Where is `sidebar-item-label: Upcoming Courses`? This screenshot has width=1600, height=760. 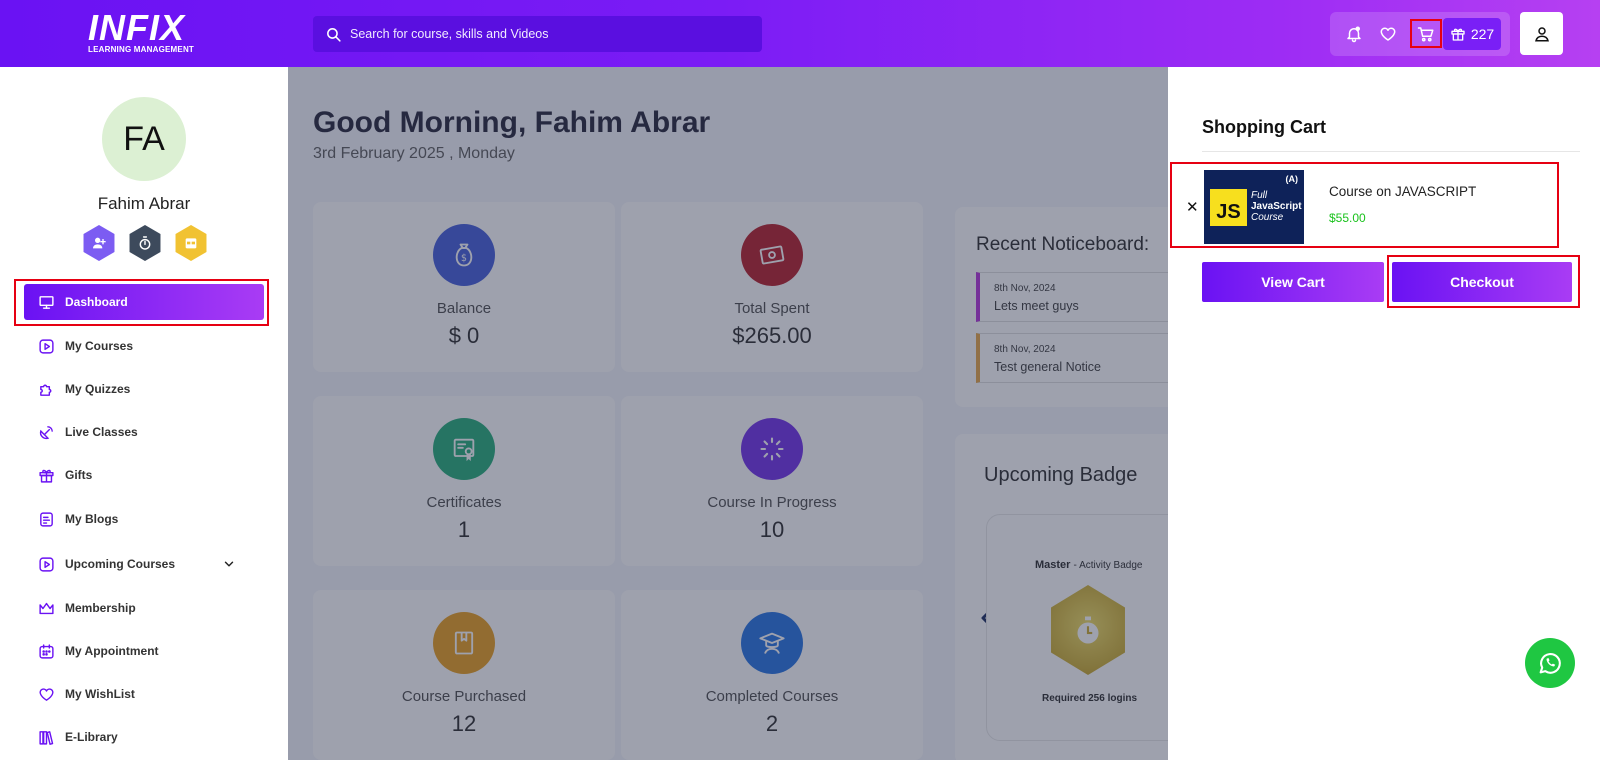 sidebar-item-label: Upcoming Courses is located at coordinates (120, 564).